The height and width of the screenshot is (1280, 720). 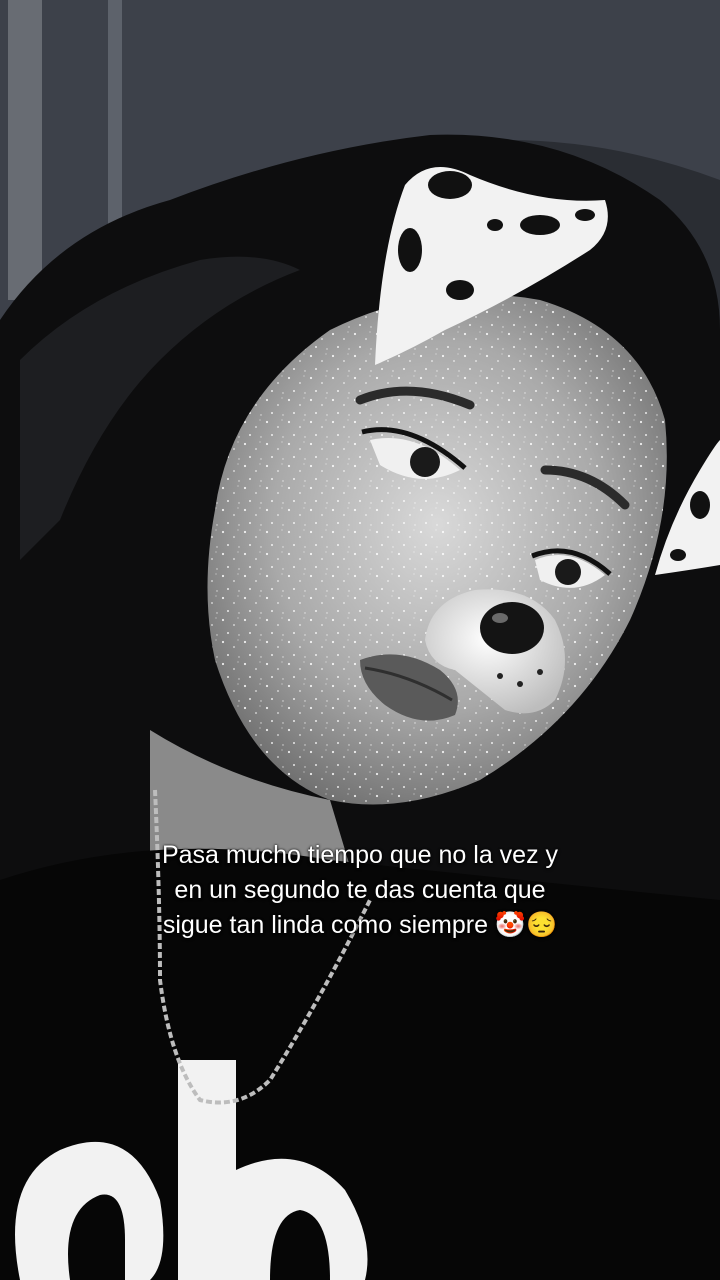 I want to click on caption-line-2: en un segundo te das cuenta que, so click(x=360, y=890).